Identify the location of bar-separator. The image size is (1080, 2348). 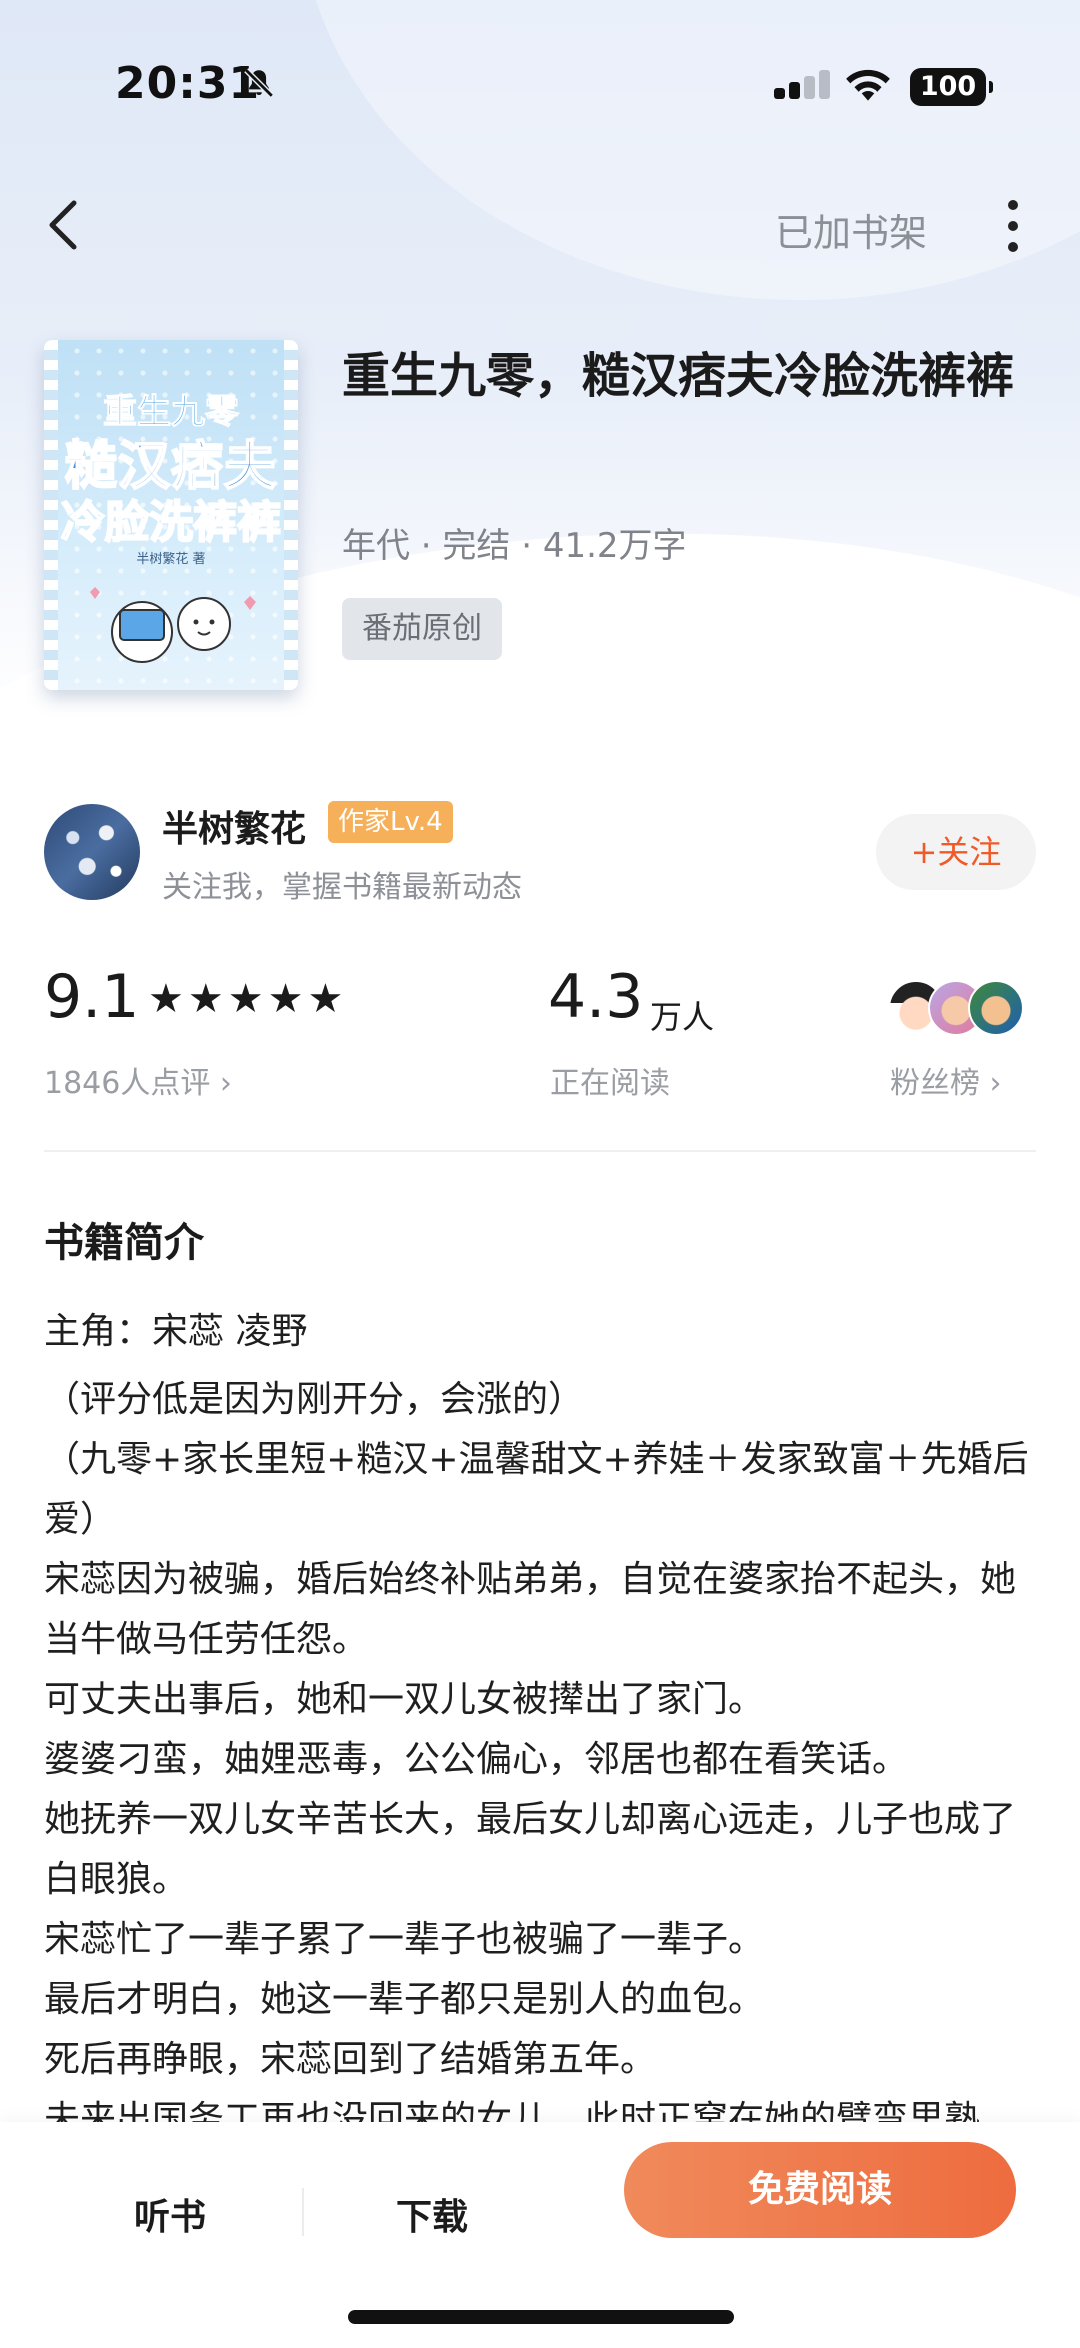
(303, 2212).